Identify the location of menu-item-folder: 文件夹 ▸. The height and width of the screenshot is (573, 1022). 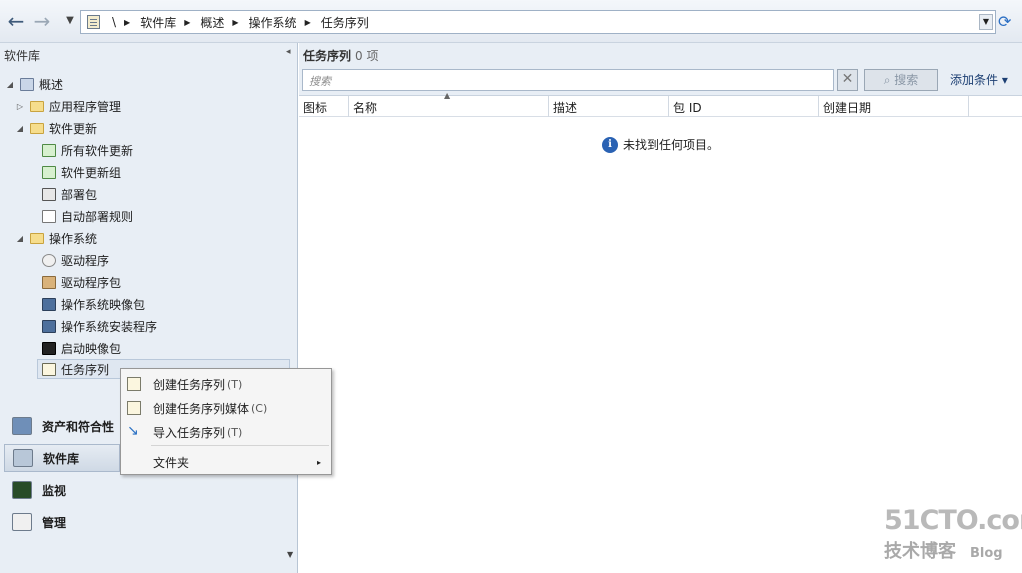
(226, 462).